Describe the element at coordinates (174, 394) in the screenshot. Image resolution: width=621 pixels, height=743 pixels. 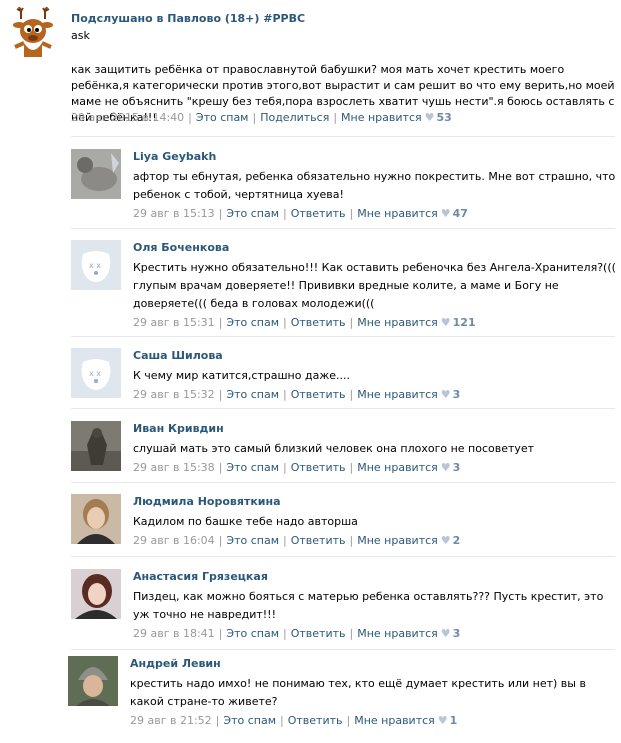
I see `comment-date: 29 авг в 15:32` at that location.